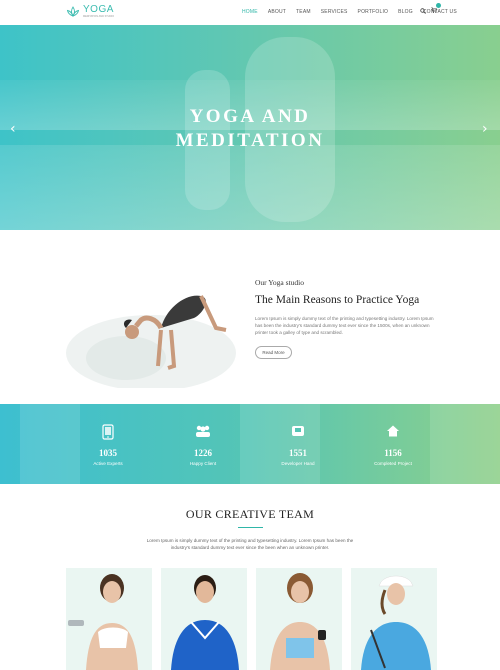 The image size is (500, 670). I want to click on stat-label: Happy Client, so click(203, 463).